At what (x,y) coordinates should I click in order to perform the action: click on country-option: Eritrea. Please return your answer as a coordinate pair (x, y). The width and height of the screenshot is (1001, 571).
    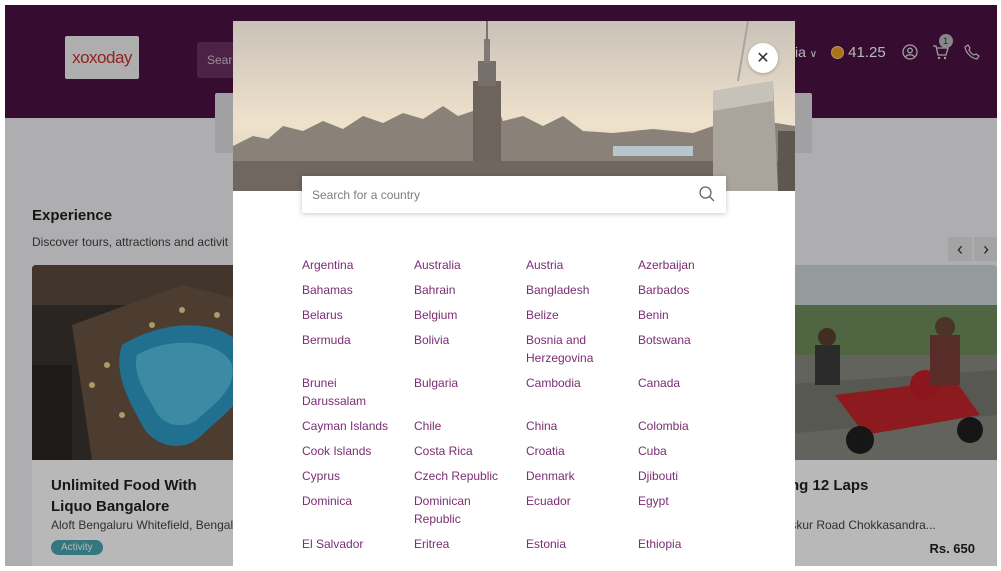
    Looking at the image, I should click on (470, 544).